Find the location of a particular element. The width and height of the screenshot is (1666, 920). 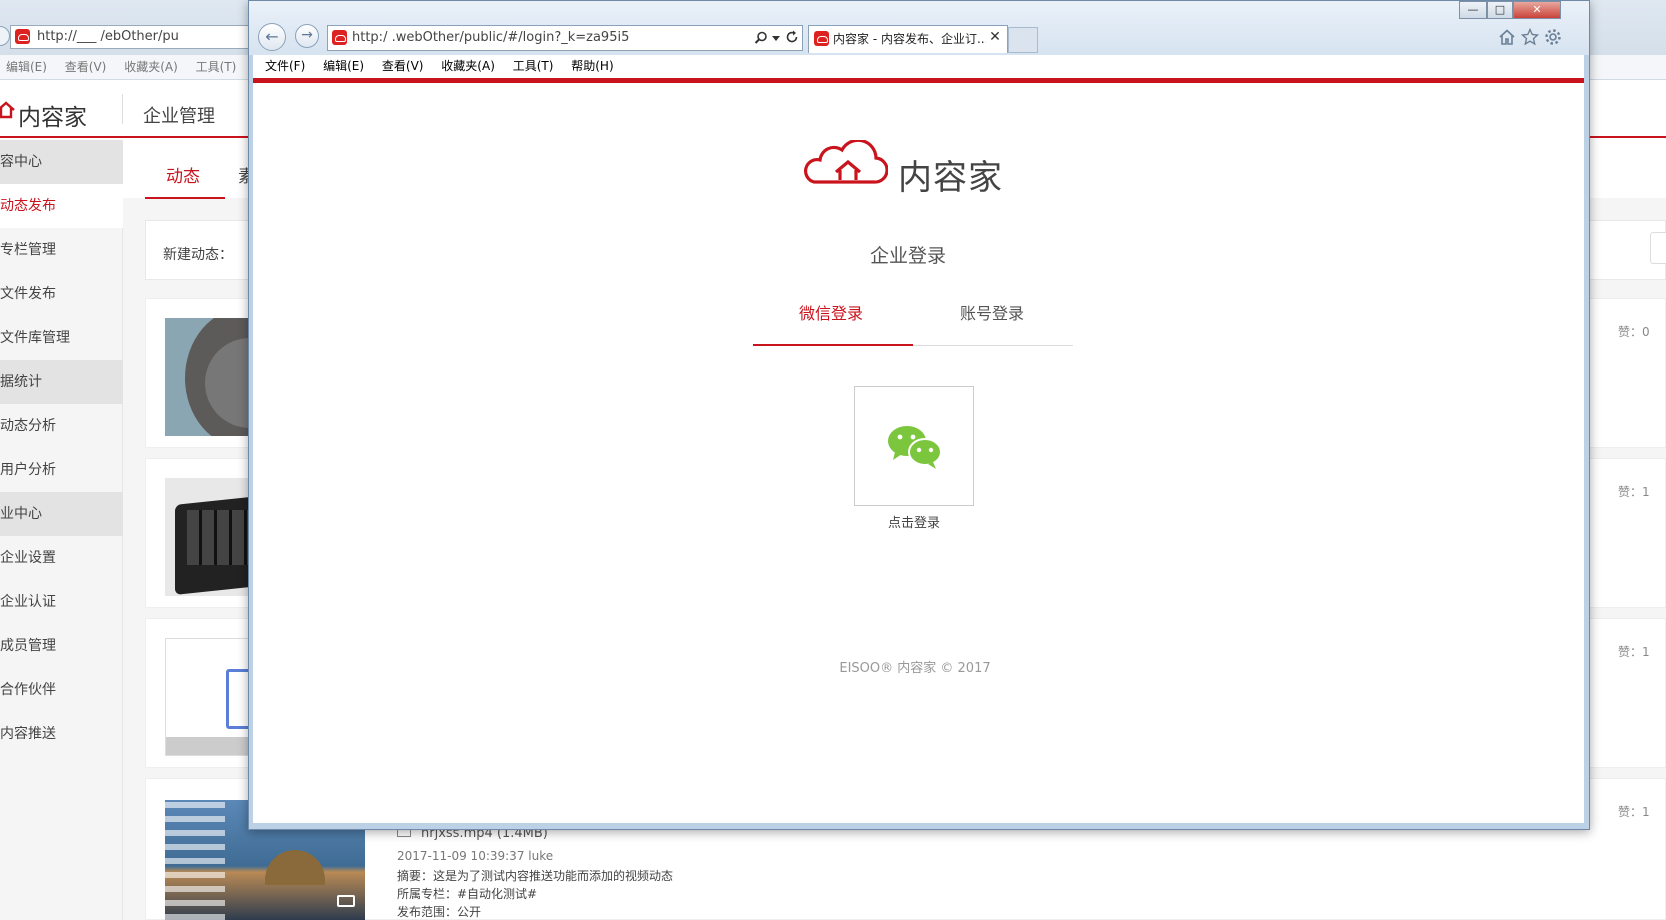

favorites-star-icon is located at coordinates (1530, 37).